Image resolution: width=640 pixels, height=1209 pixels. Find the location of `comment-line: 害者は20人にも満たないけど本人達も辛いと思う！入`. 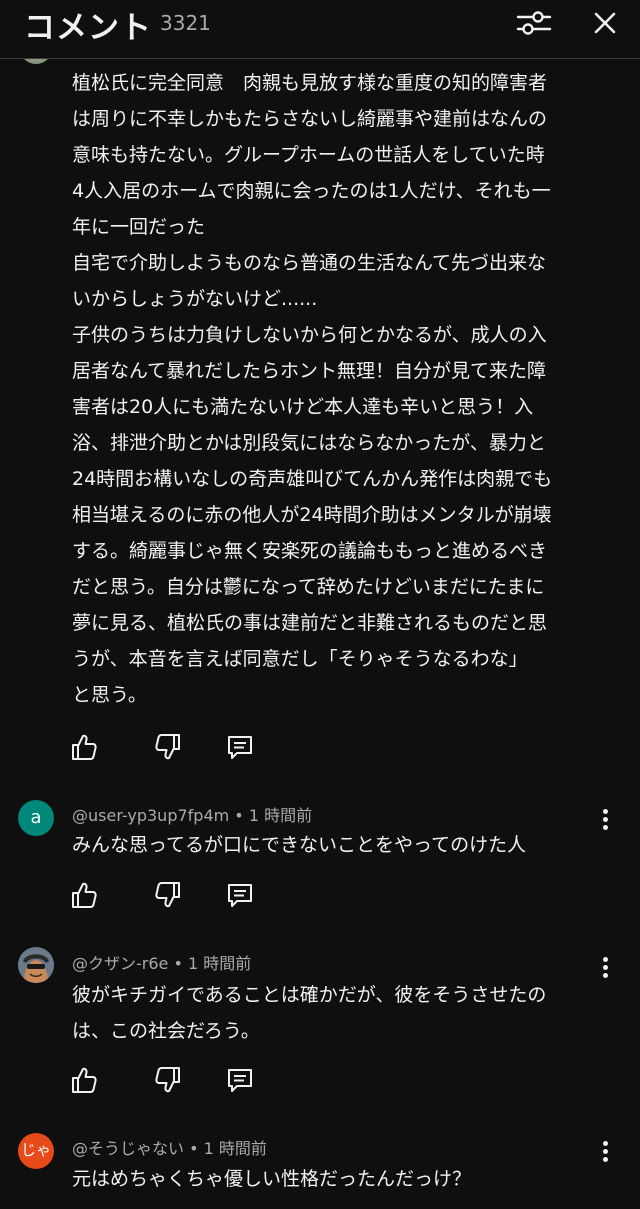

comment-line: 害者は20人にも満たないけど本人達も辛いと思う！入 is located at coordinates (303, 407).